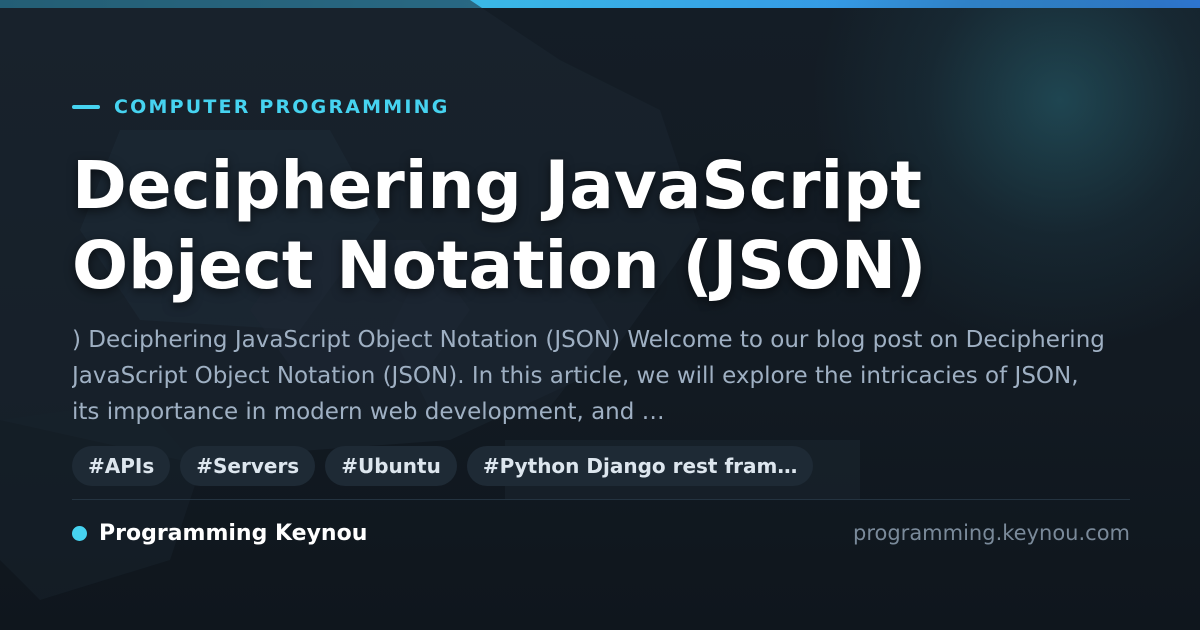 Image resolution: width=1200 pixels, height=630 pixels. Describe the element at coordinates (991, 533) in the screenshot. I see `site-domain: programming.keynou.com` at that location.